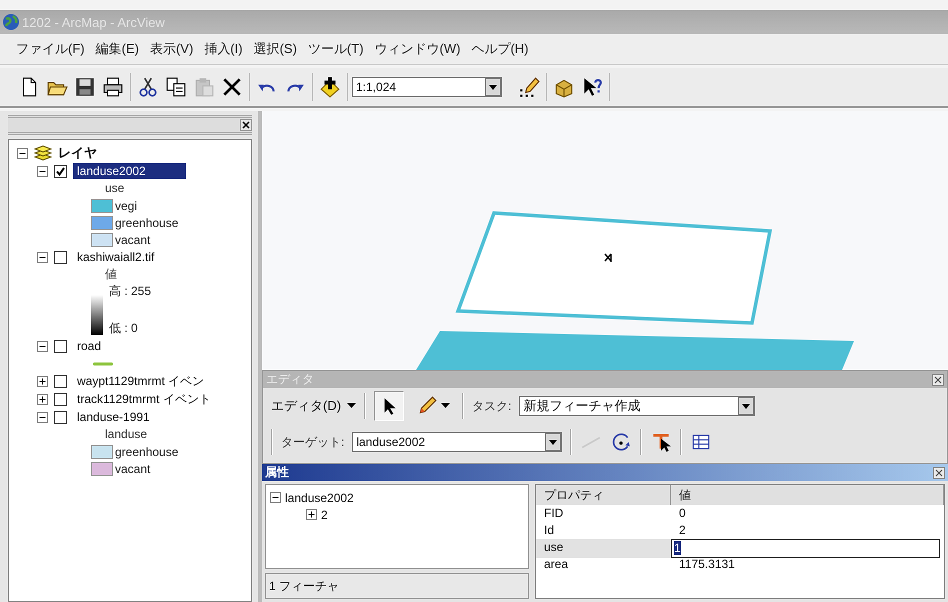  What do you see at coordinates (176, 87) in the screenshot?
I see `copy-icon` at bounding box center [176, 87].